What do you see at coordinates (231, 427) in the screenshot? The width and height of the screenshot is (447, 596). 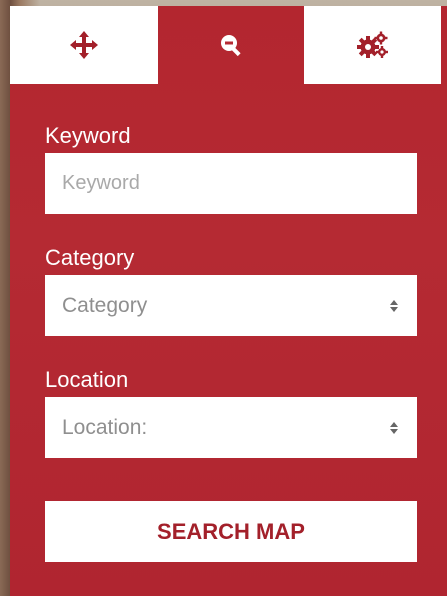 I see `location-select: Location:` at bounding box center [231, 427].